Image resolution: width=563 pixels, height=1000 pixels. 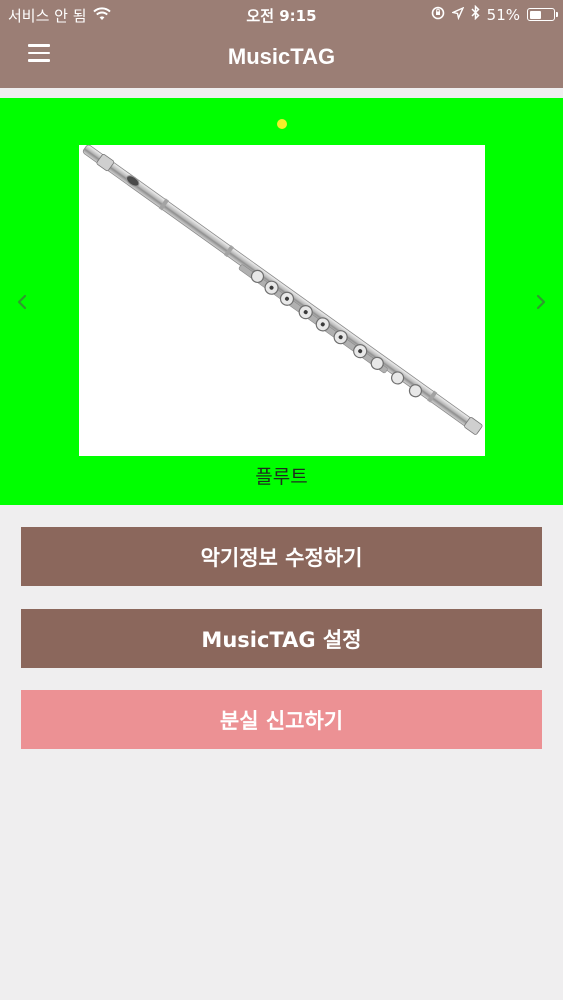 I want to click on battery-level, so click(x=535, y=14).